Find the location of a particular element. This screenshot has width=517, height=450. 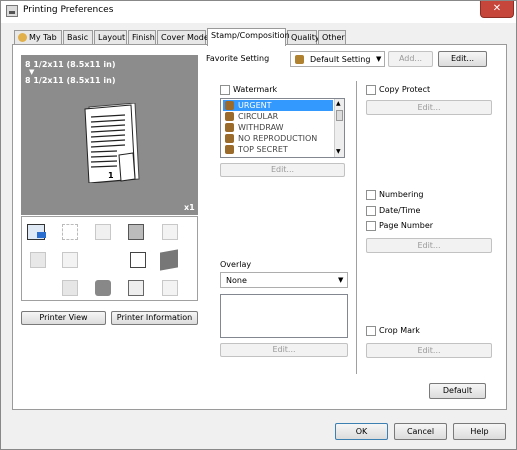

printer-information-button: Printer Information is located at coordinates (154, 318).